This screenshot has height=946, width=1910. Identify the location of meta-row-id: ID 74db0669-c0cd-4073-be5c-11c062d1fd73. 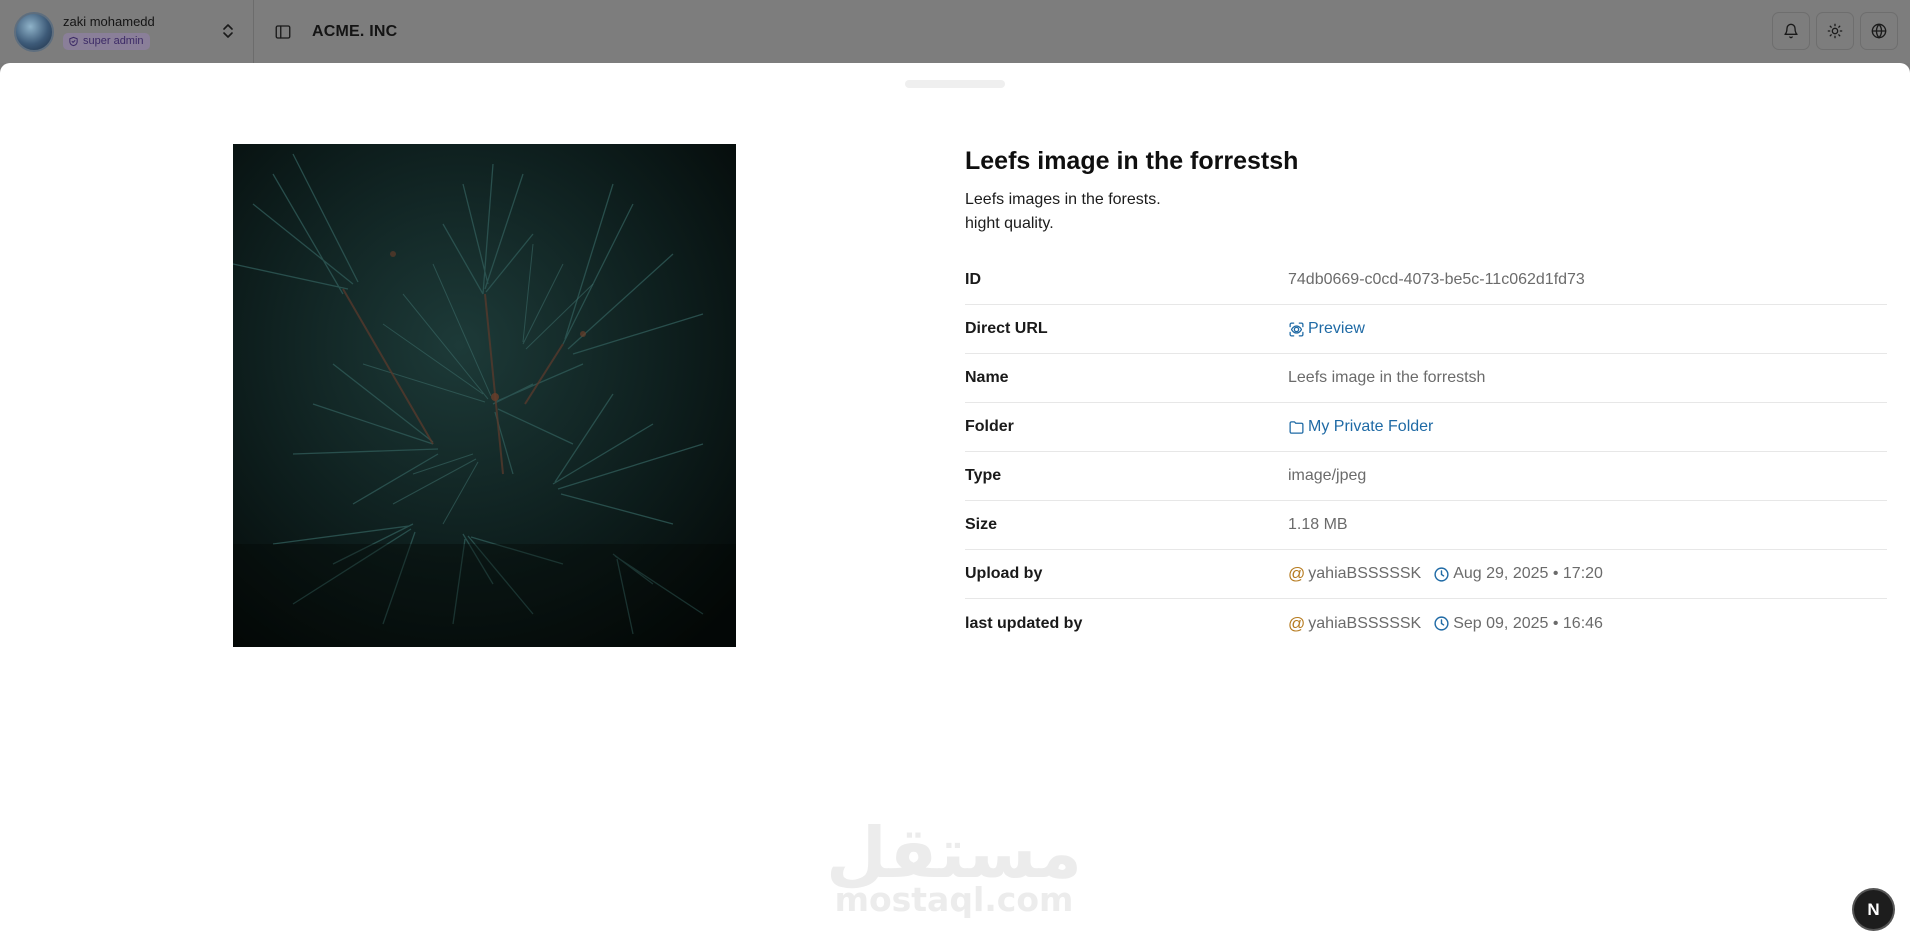
(1426, 280).